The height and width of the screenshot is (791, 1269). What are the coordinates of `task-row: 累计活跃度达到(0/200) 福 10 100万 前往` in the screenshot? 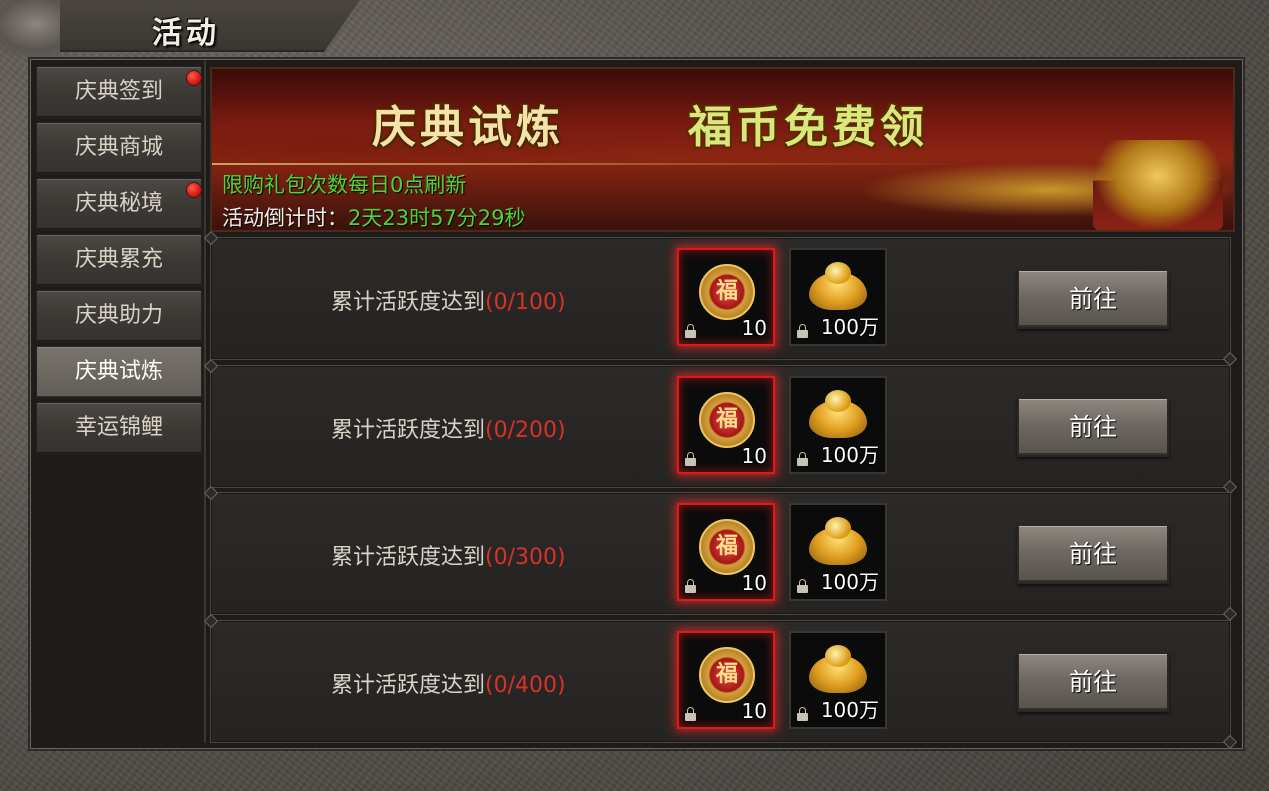 It's located at (720, 426).